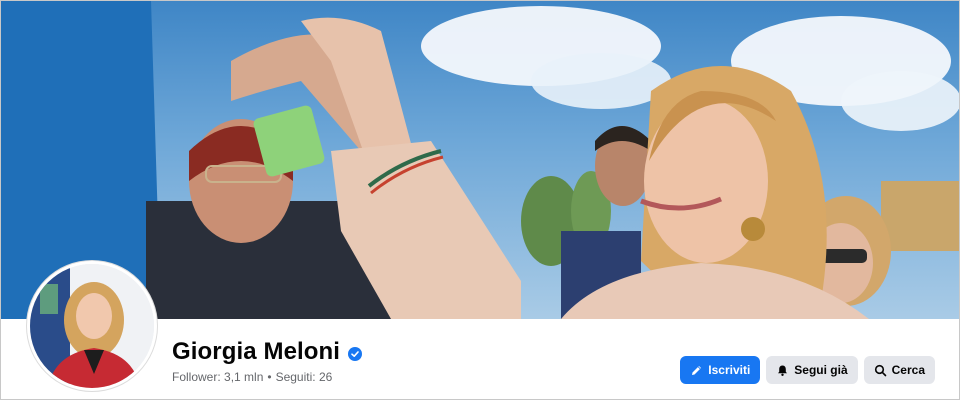  Describe the element at coordinates (821, 370) in the screenshot. I see `following-button-label: Segui già` at that location.